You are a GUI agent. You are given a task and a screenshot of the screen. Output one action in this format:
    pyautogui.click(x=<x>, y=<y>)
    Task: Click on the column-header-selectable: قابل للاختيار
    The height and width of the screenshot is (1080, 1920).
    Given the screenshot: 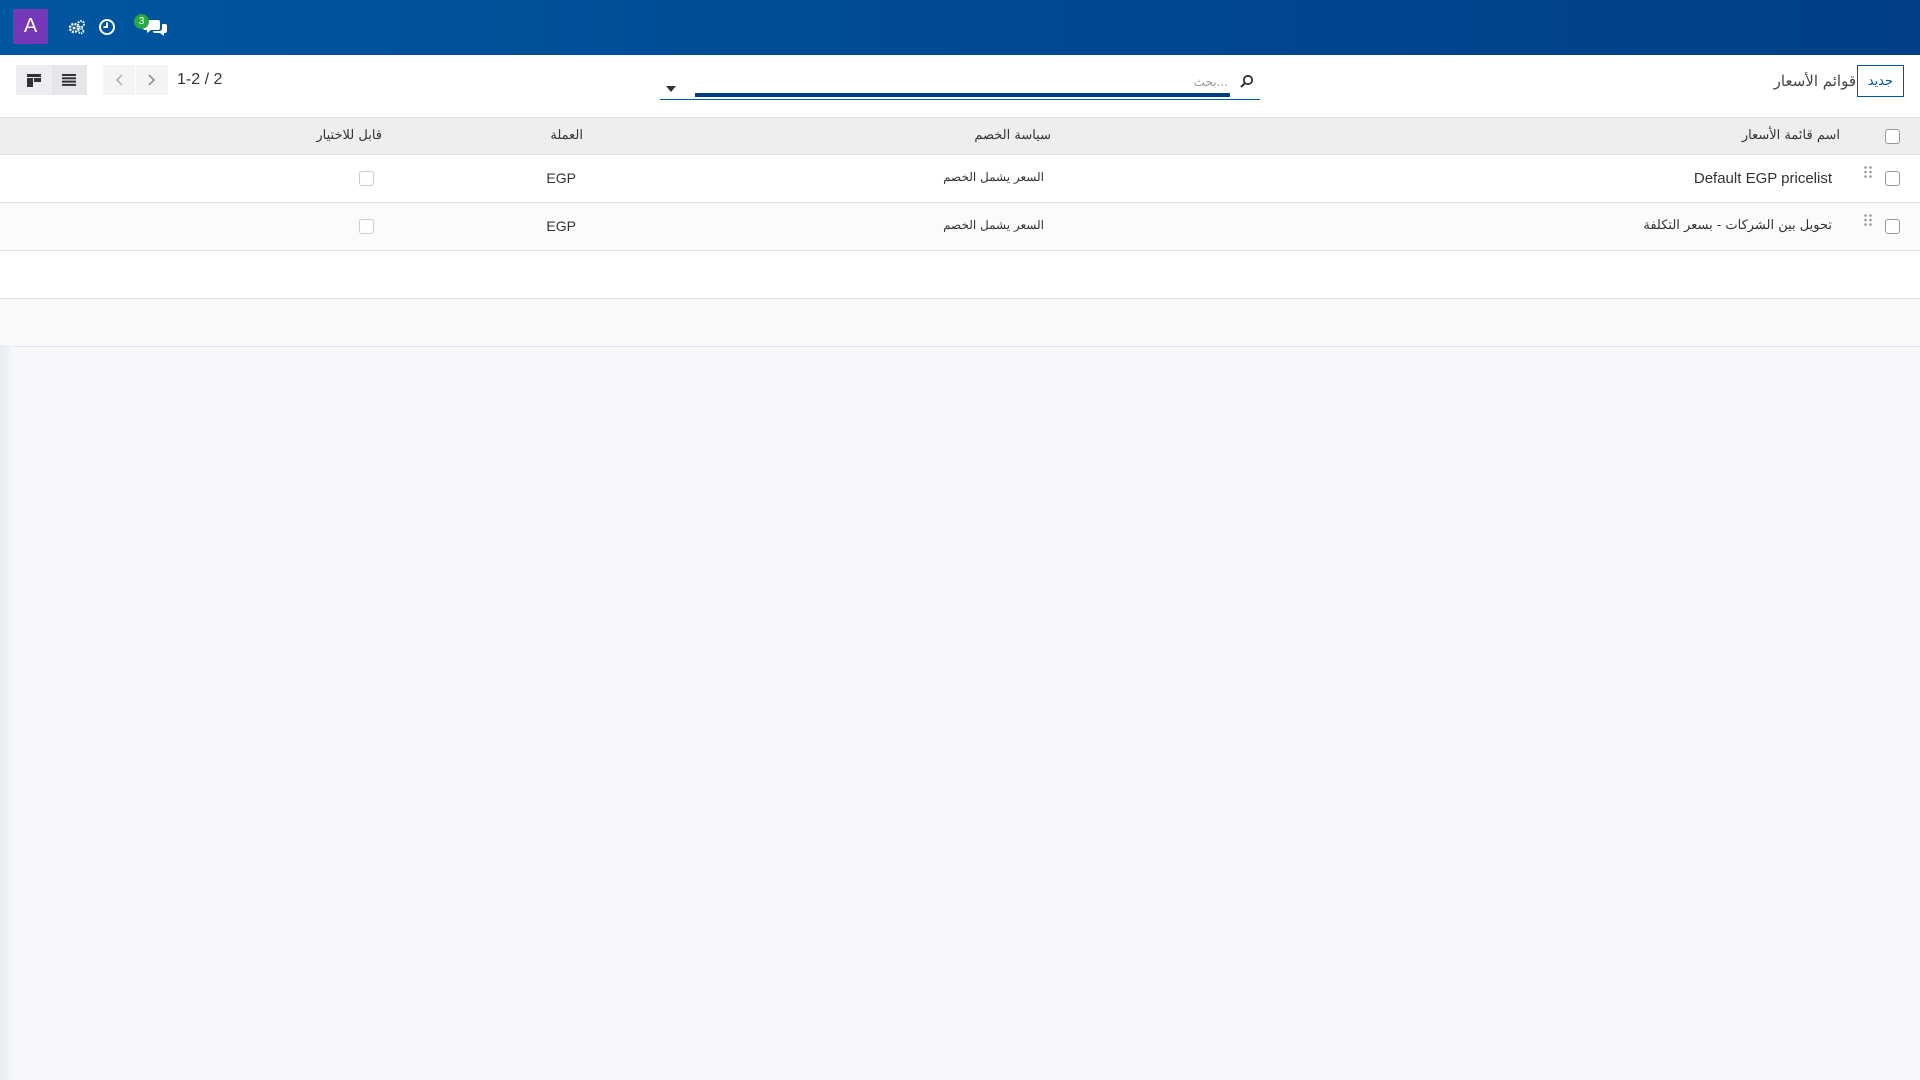 What is the action you would take?
    pyautogui.click(x=349, y=135)
    